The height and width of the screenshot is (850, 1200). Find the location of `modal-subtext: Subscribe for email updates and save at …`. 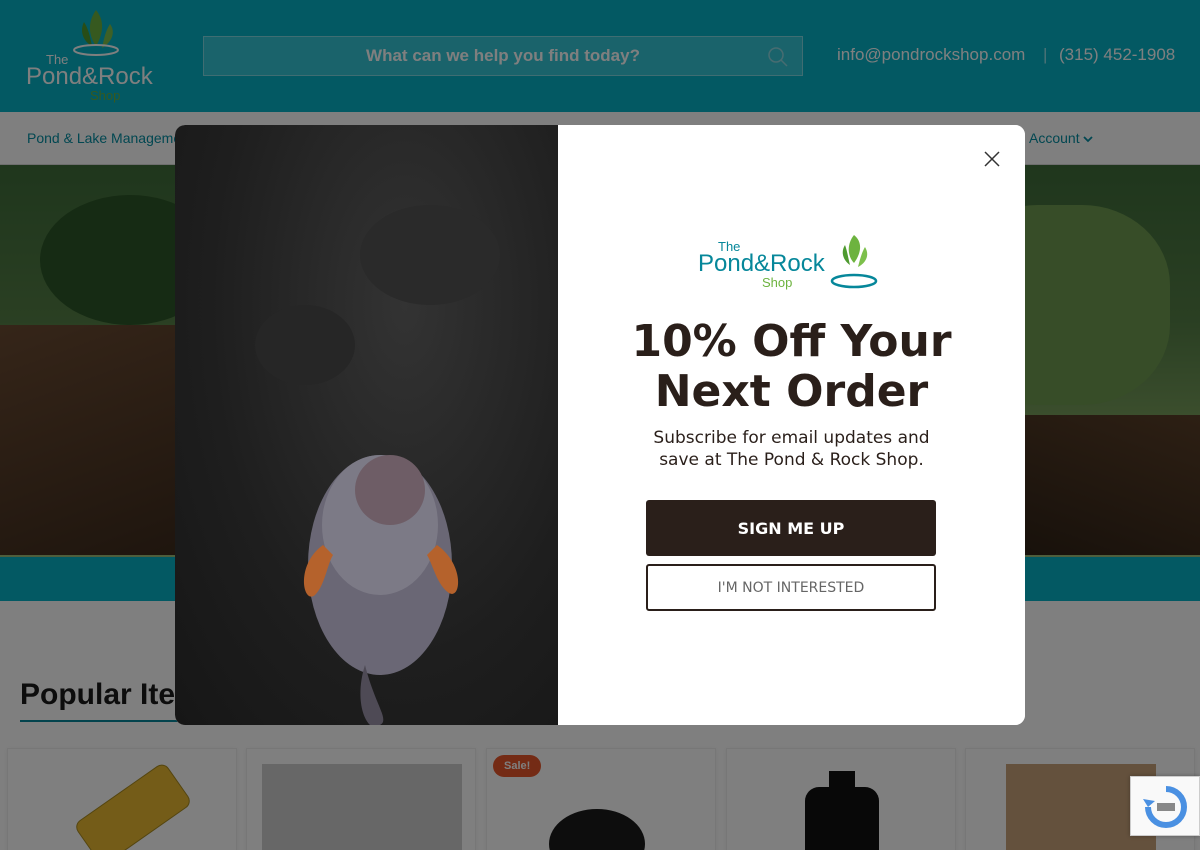

modal-subtext: Subscribe for email updates and save at … is located at coordinates (791, 449).